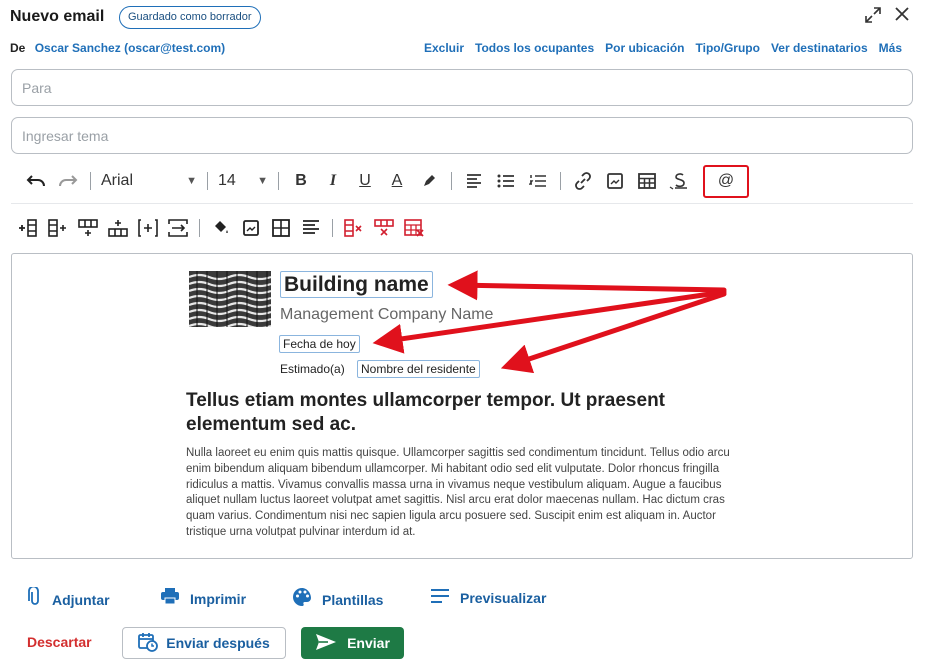 This screenshot has width=932, height=663. I want to click on send-later-button: Enviar después, so click(204, 643).